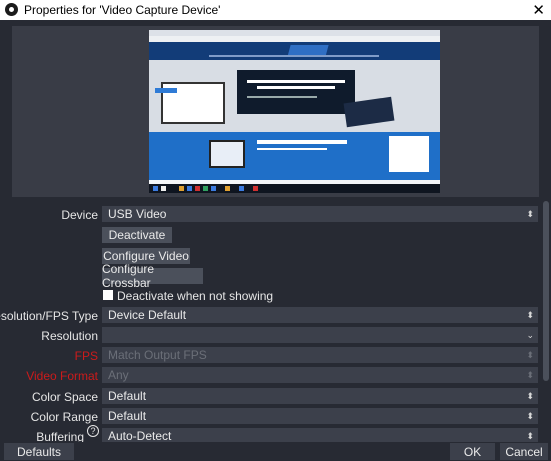 The image size is (551, 461). Describe the element at coordinates (79, 215) in the screenshot. I see `device-label: Device` at that location.